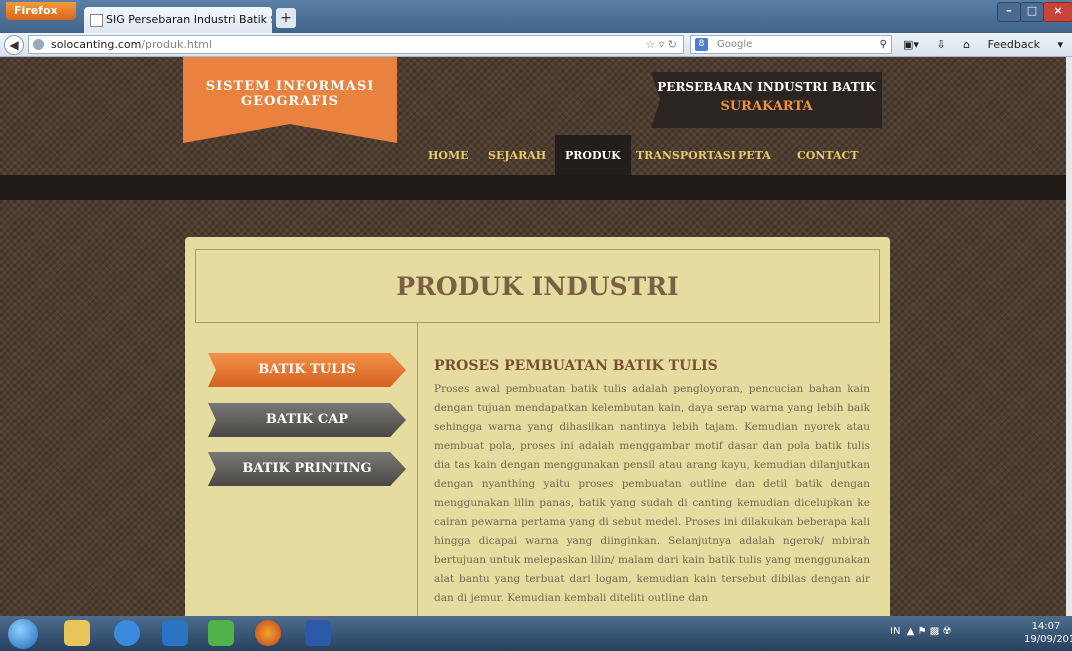  Describe the element at coordinates (1048, 639) in the screenshot. I see `clock-date: 19/09/2013` at that location.